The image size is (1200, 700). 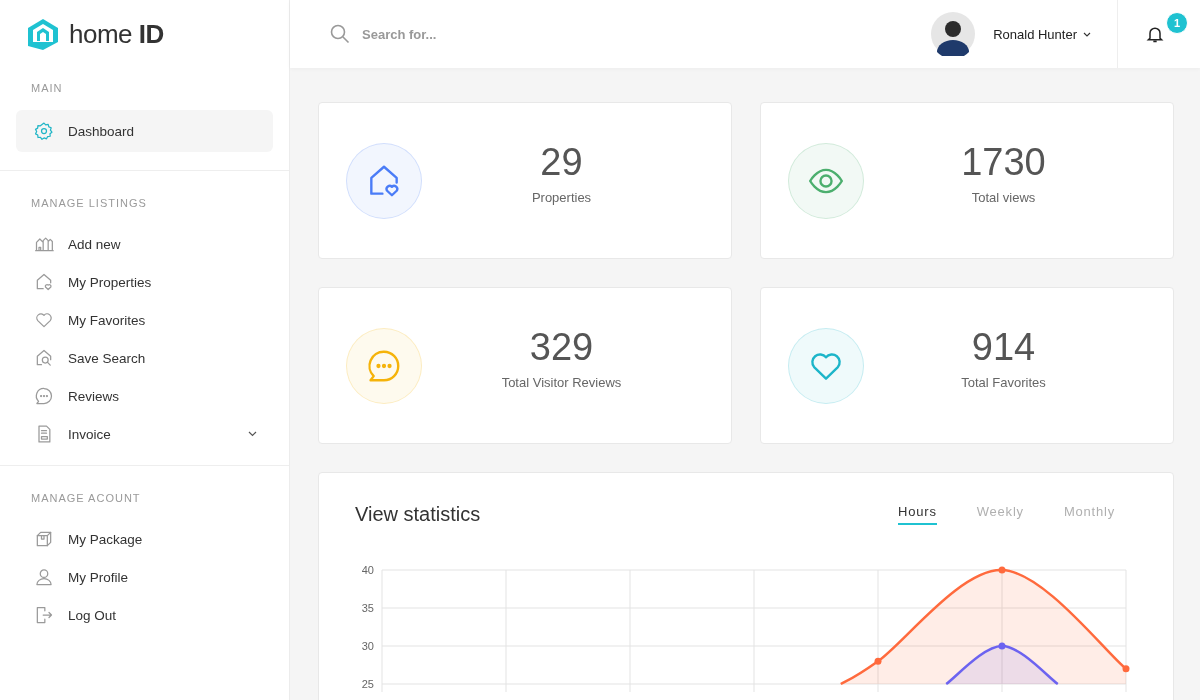 I want to click on y-tick-label: 35, so click(x=367, y=608).